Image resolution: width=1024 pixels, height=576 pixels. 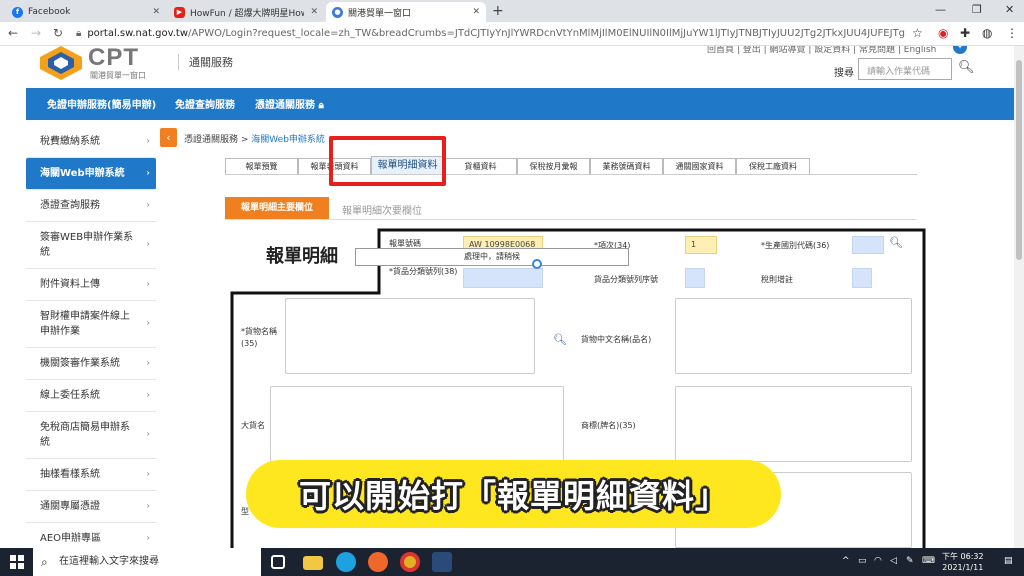 I want to click on chevron-up-icon: ^, so click(x=846, y=561).